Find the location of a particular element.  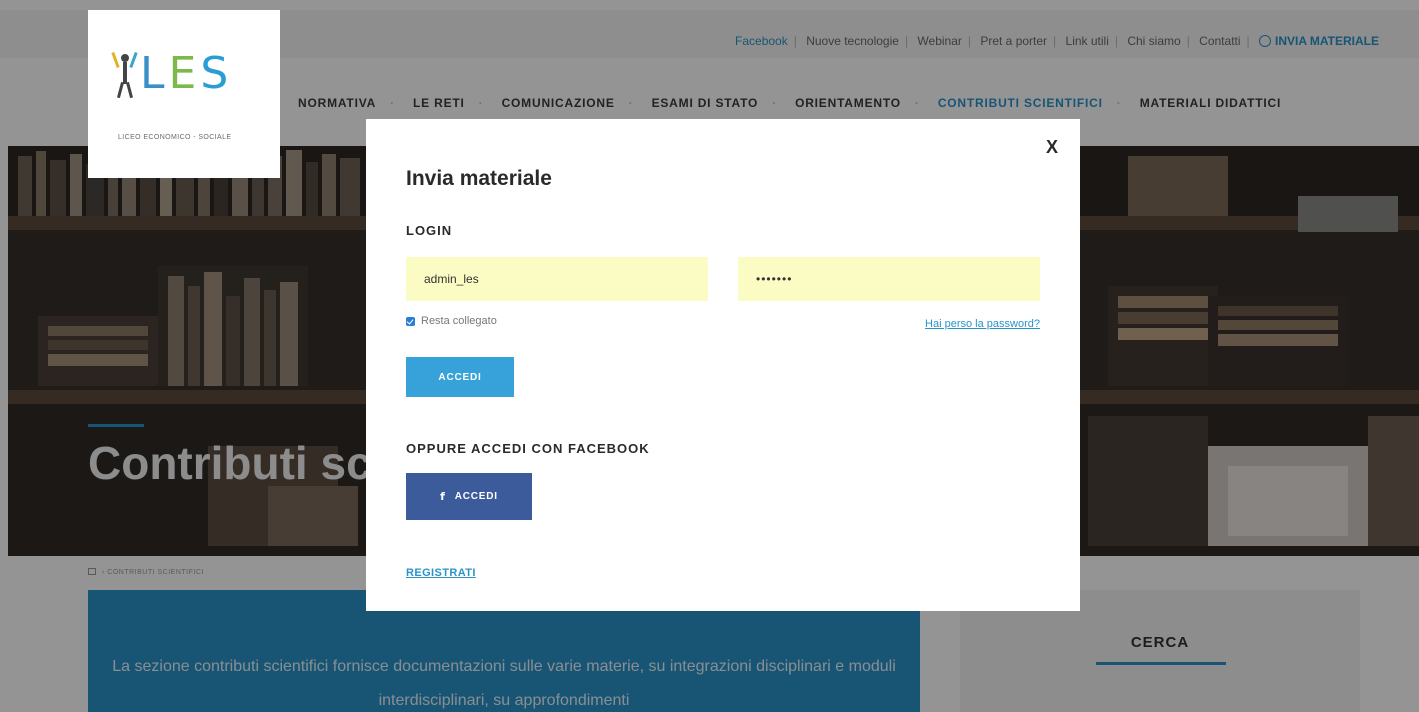

modal-title: Invia materiale is located at coordinates (479, 178).